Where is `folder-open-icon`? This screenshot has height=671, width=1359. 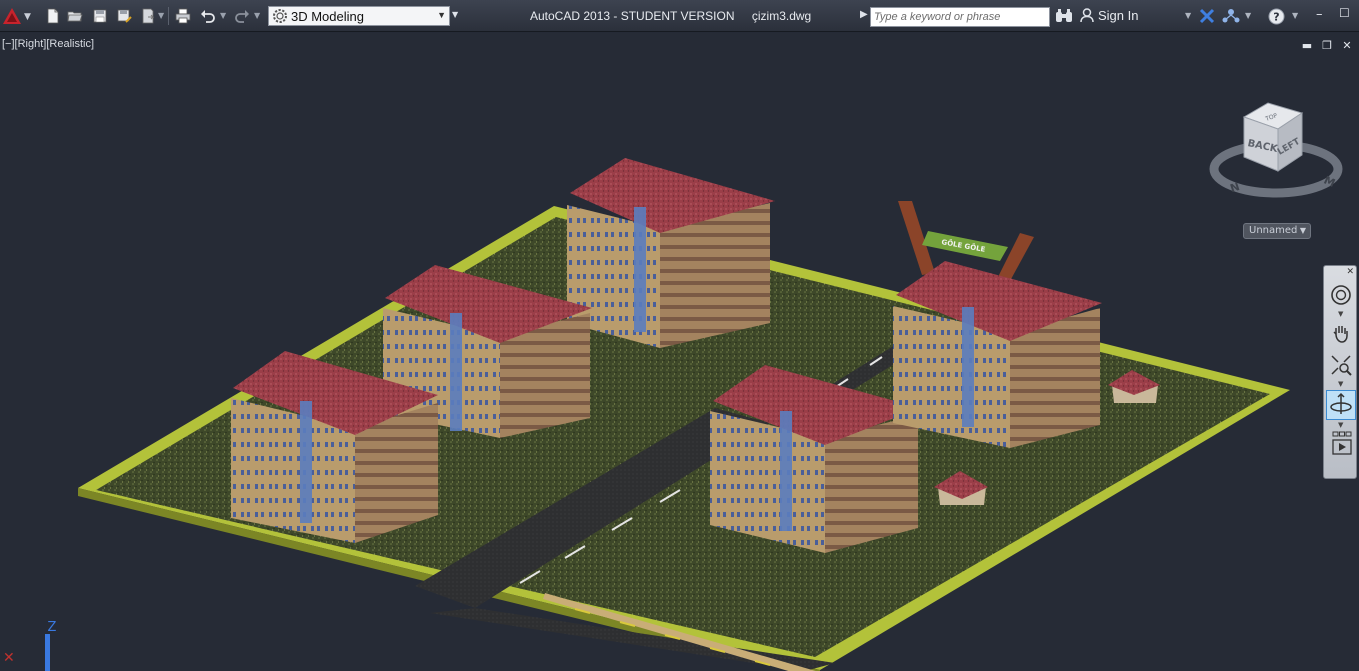 folder-open-icon is located at coordinates (75, 16).